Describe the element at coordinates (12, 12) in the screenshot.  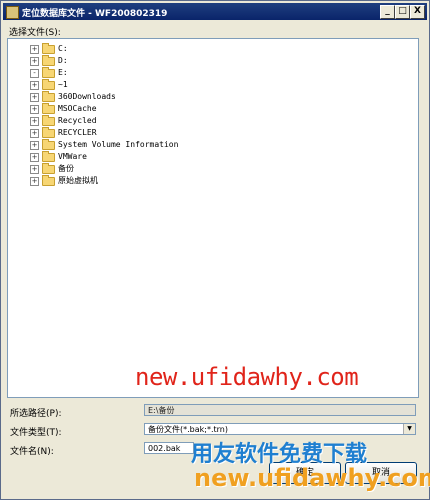
I see `app-icon` at that location.